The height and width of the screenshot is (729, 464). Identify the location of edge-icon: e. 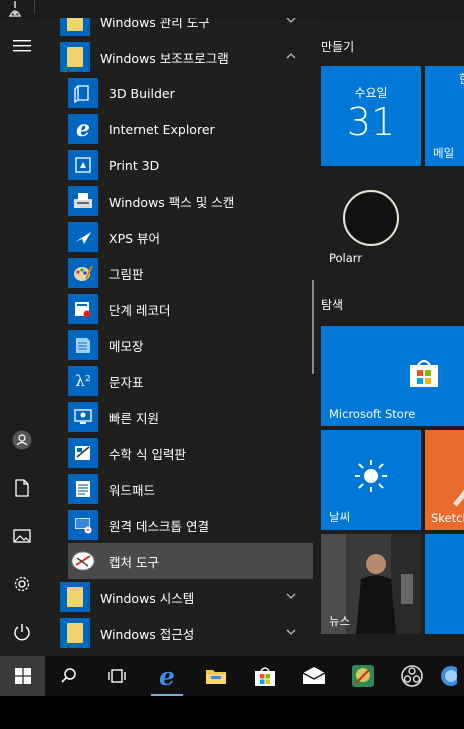
(167, 676).